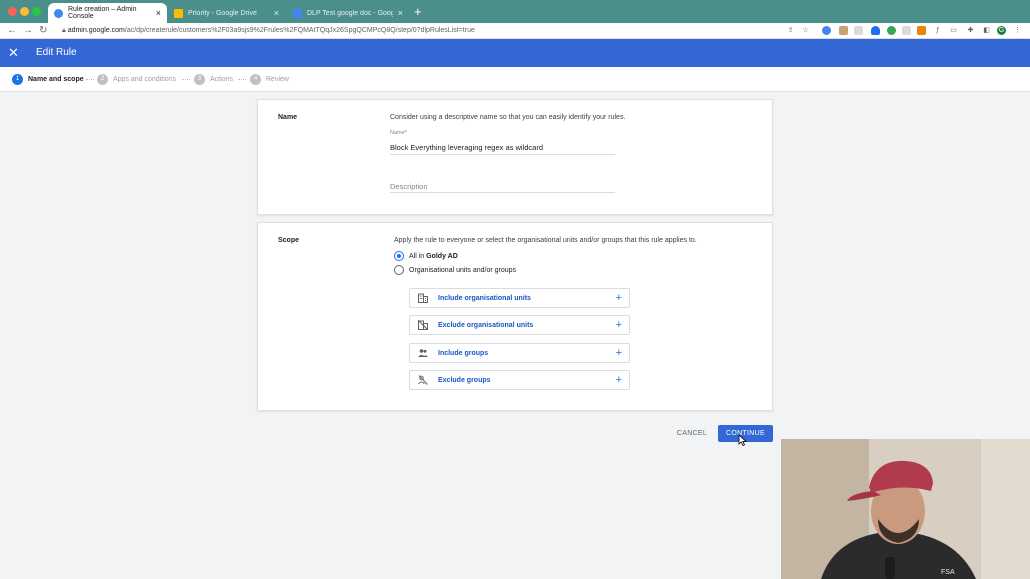 The width and height of the screenshot is (1030, 579). I want to click on presenter-video-image: FSA, so click(905, 509).